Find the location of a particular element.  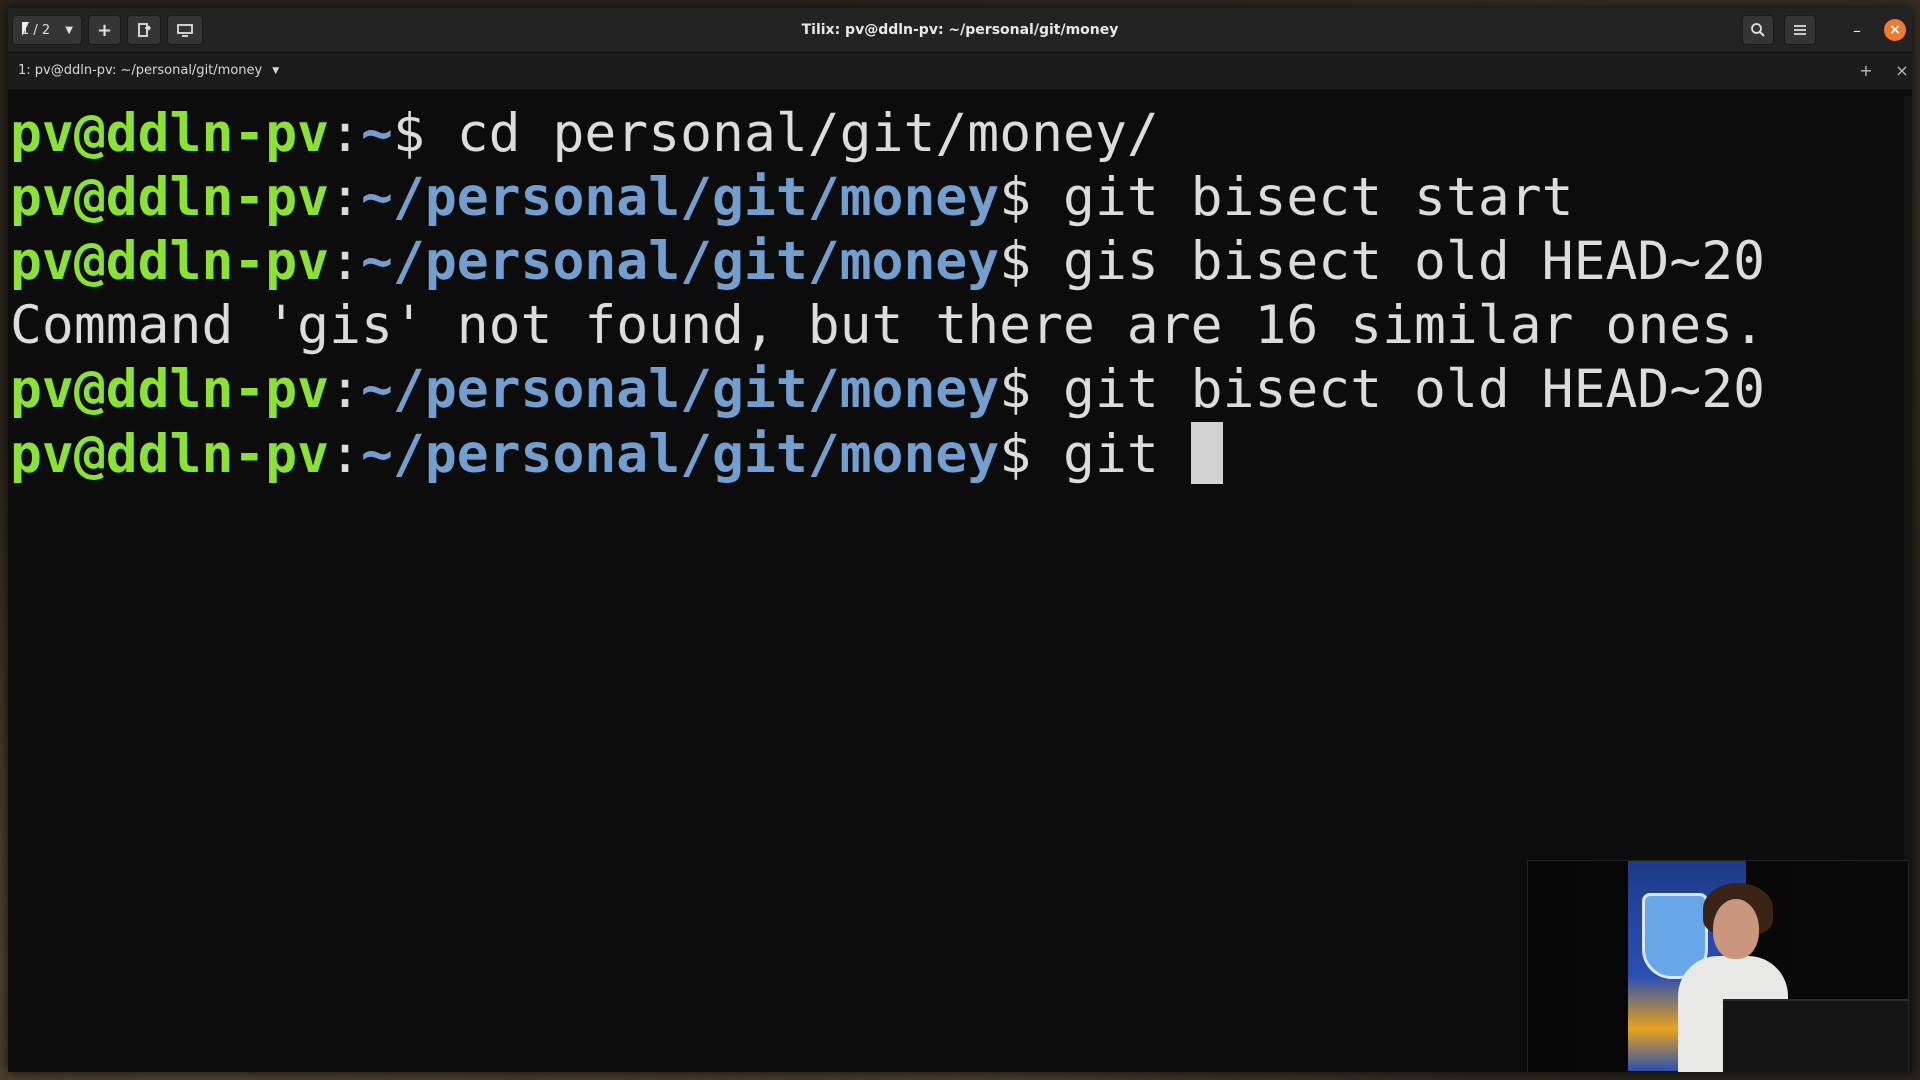

sessions-sidebar-icon is located at coordinates (185, 30).